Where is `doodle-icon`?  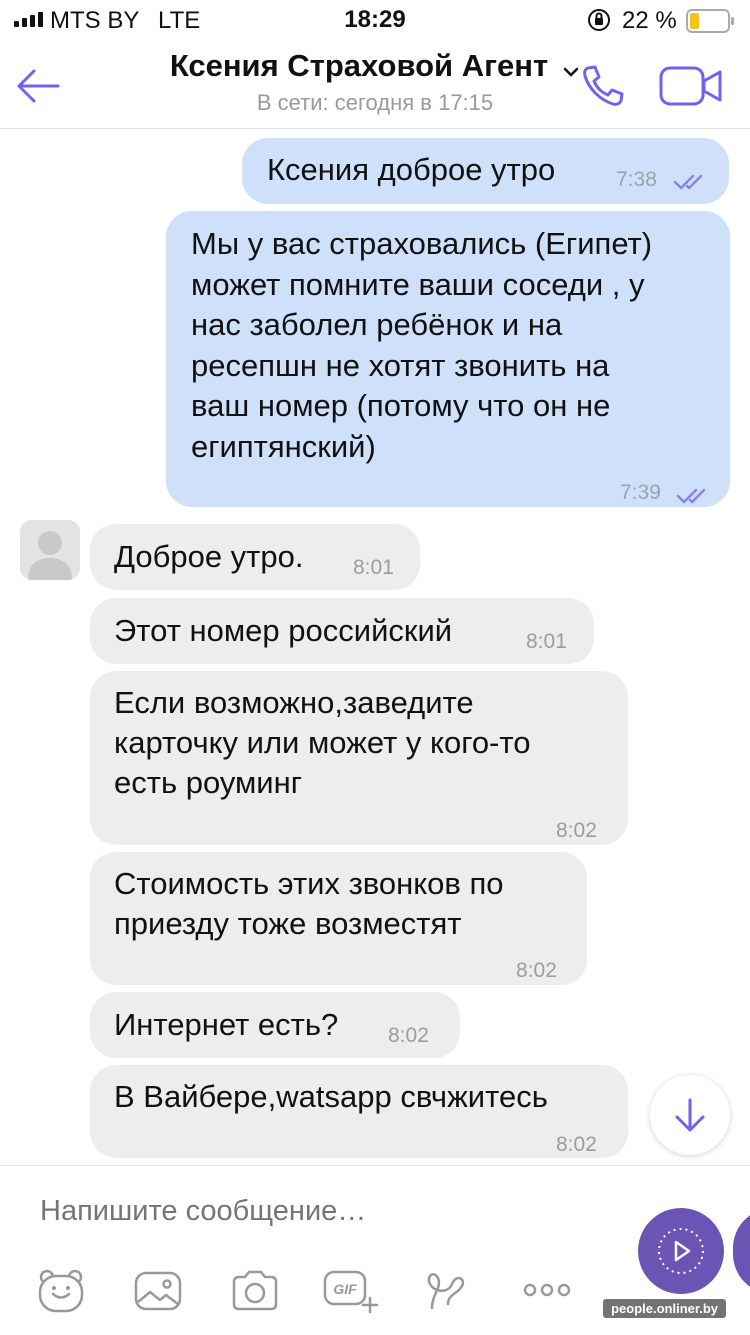
doodle-icon is located at coordinates (447, 1290).